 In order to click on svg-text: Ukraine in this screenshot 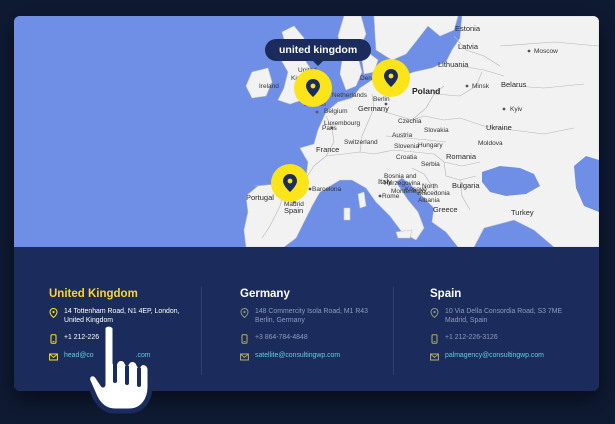, I will do `click(499, 127)`.